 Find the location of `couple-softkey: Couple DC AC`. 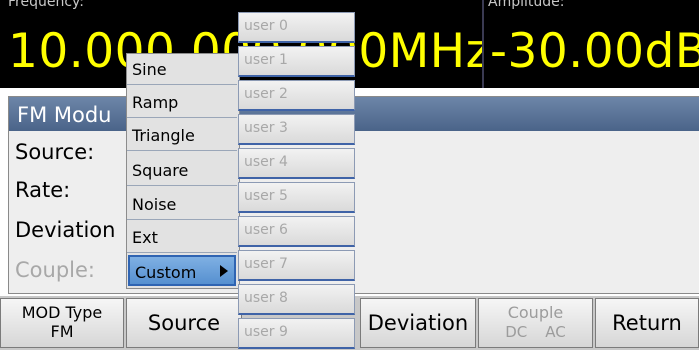

couple-softkey: Couple DC AC is located at coordinates (535, 323).